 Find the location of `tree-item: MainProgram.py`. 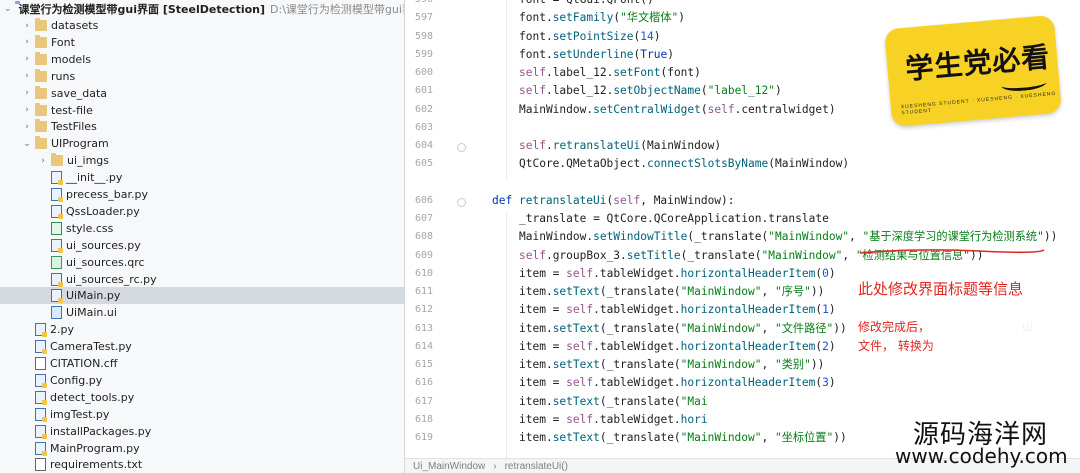

tree-item: MainProgram.py is located at coordinates (202, 448).